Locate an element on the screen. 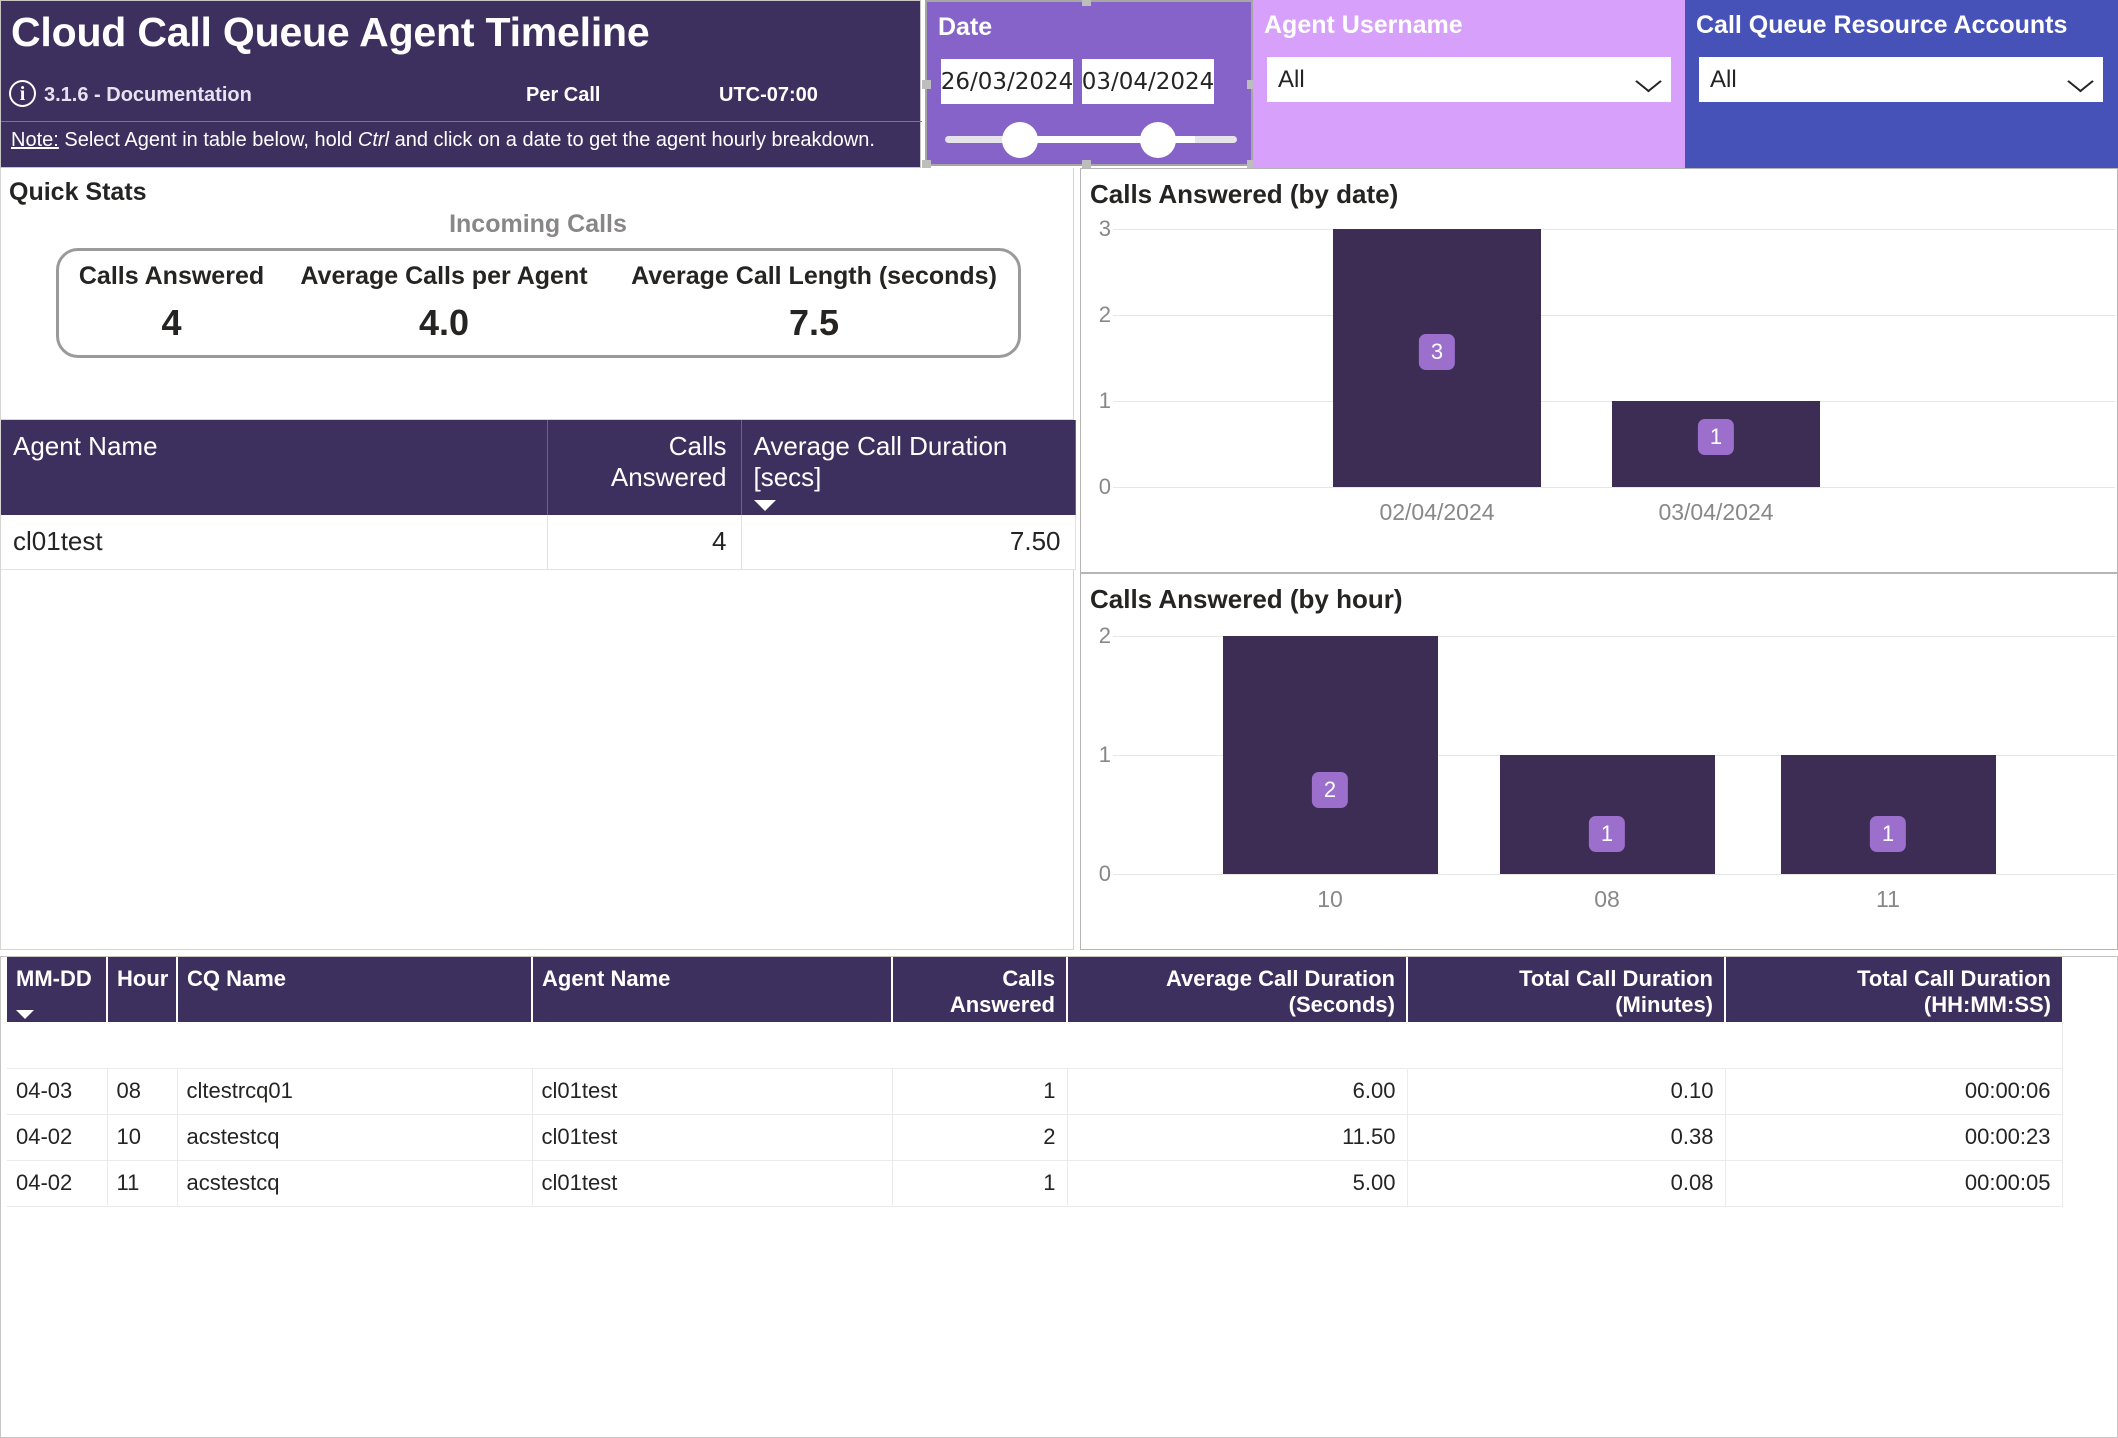 The height and width of the screenshot is (1438, 2118). resize-grip-left is located at coordinates (926, 84).